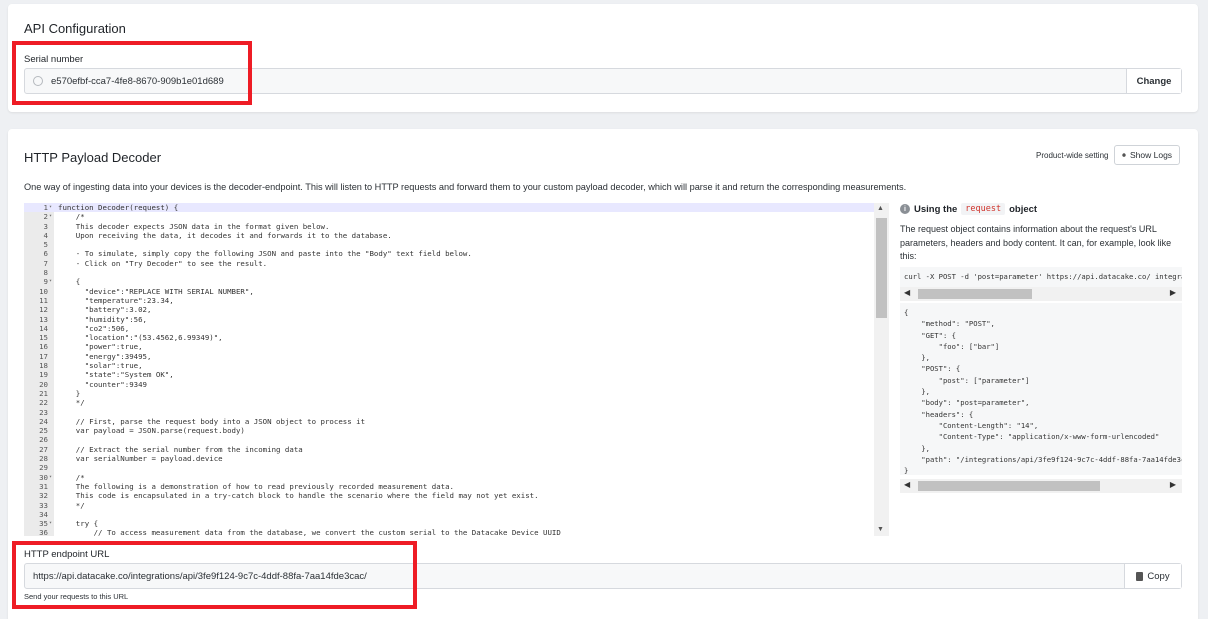 This screenshot has height=619, width=1208. What do you see at coordinates (880, 208) in the screenshot?
I see `scroll-up-arrow-icon: ▲` at bounding box center [880, 208].